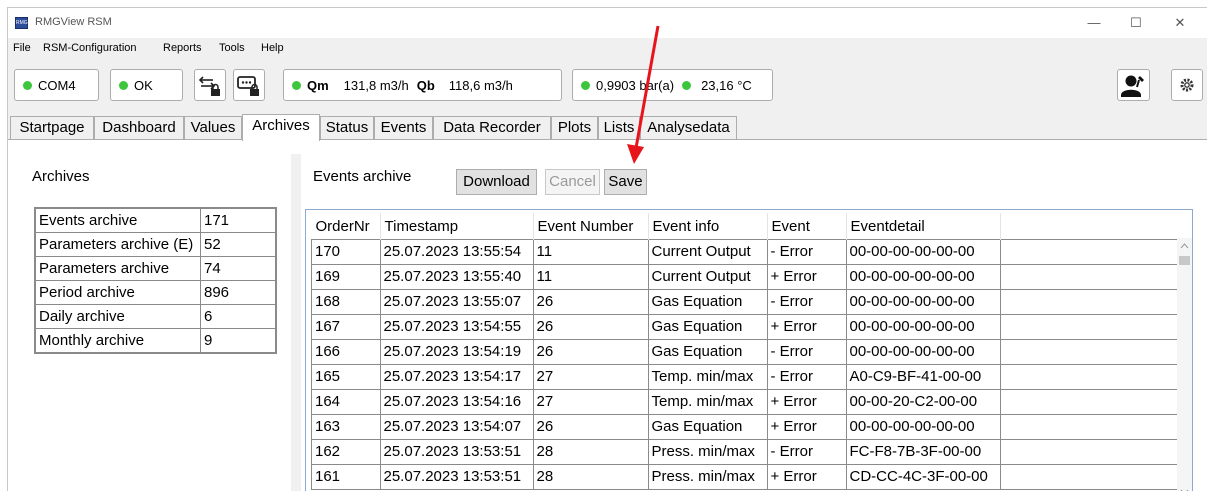 The width and height of the screenshot is (1209, 491). What do you see at coordinates (456, 377) in the screenshot?
I see `table-cell: 25.07.2023 13:54:17` at bounding box center [456, 377].